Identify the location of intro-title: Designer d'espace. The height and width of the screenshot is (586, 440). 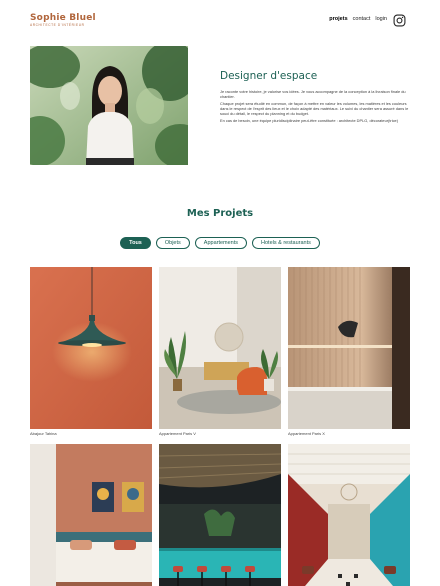
(269, 76).